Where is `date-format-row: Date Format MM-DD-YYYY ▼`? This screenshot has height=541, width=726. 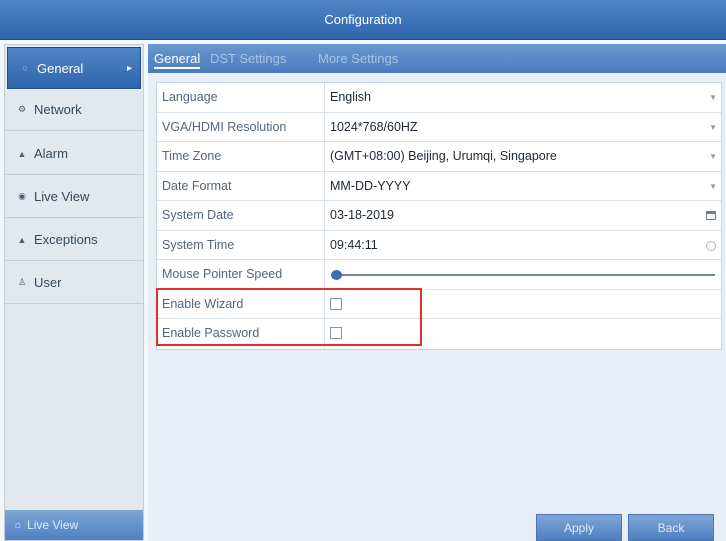 date-format-row: Date Format MM-DD-YYYY ▼ is located at coordinates (440, 186).